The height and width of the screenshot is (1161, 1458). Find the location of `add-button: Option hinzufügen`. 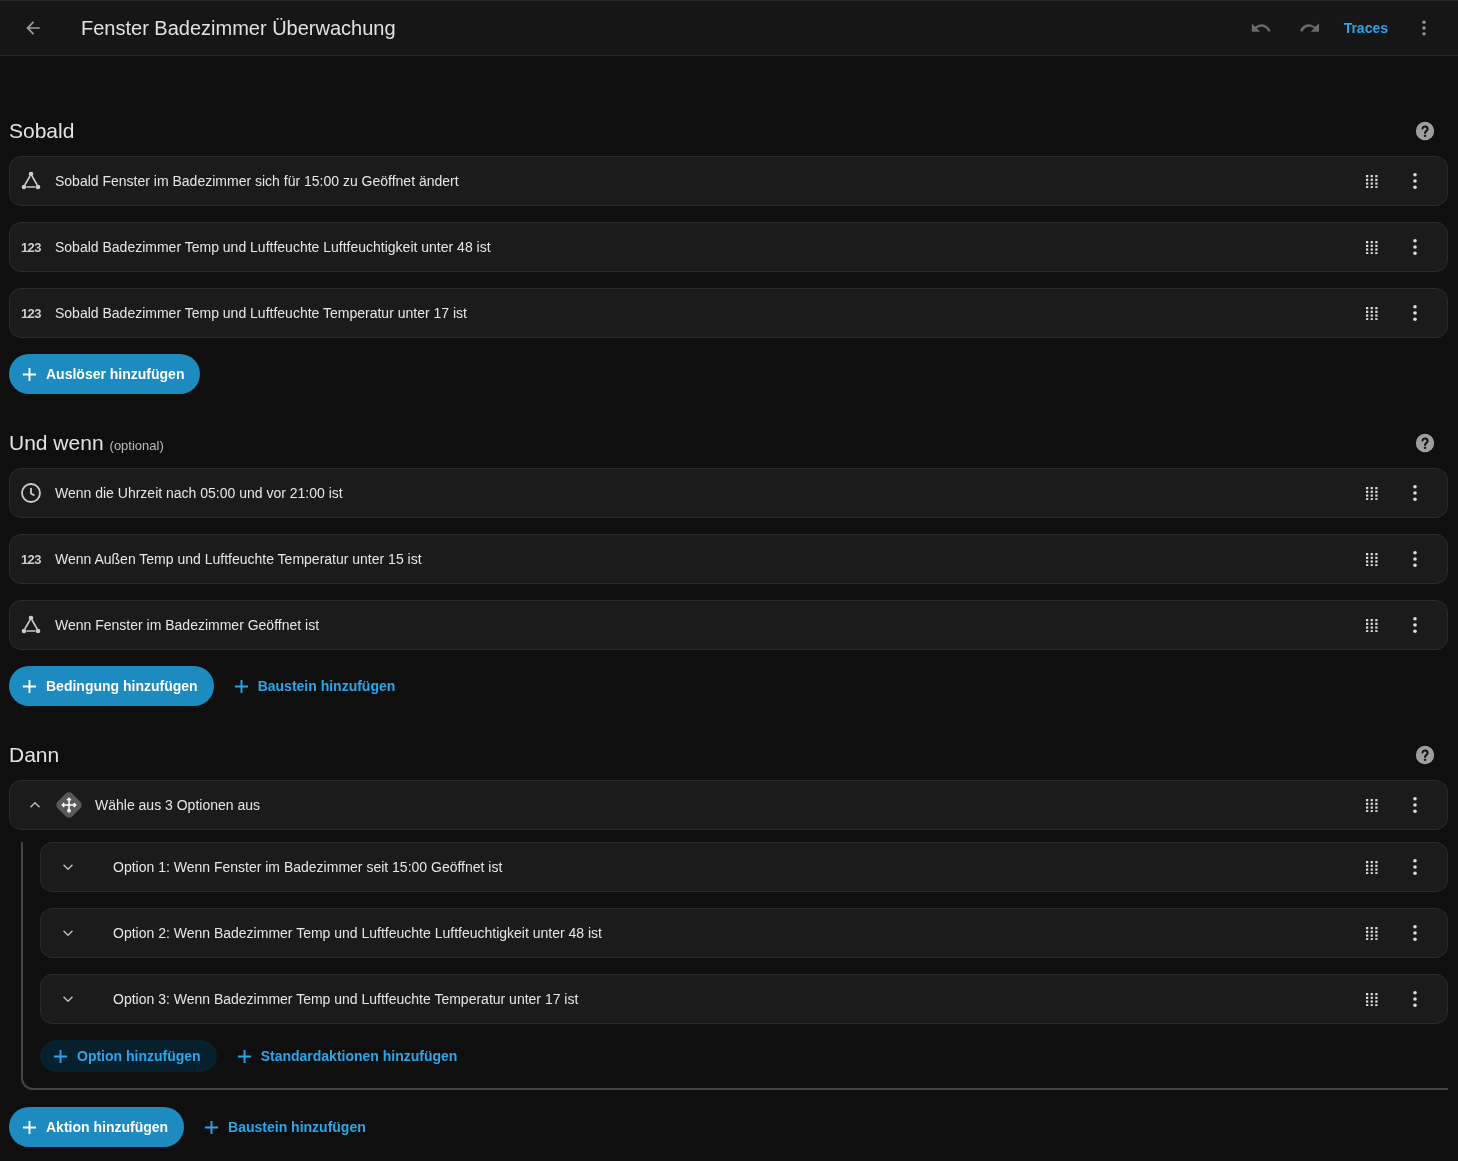

add-button: Option hinzufügen is located at coordinates (128, 1056).